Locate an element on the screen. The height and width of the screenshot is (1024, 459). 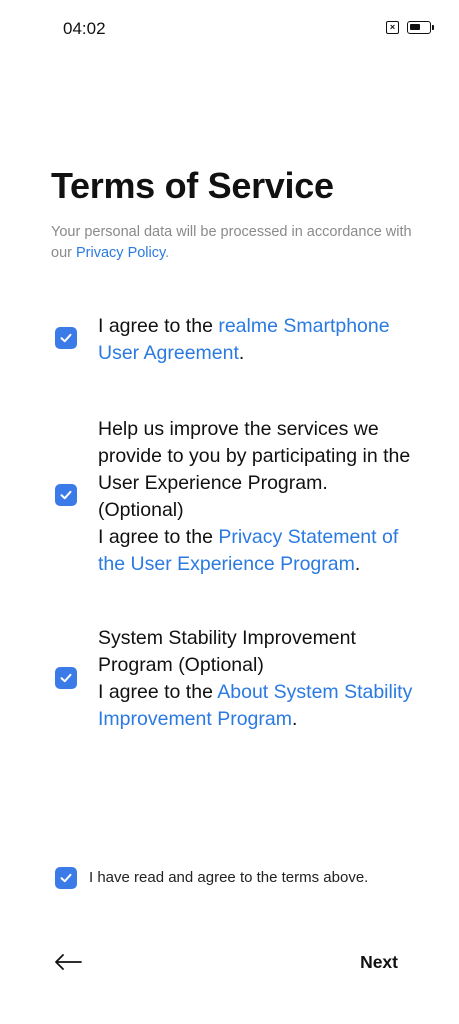
user-experience-checkbox is located at coordinates (66, 495).